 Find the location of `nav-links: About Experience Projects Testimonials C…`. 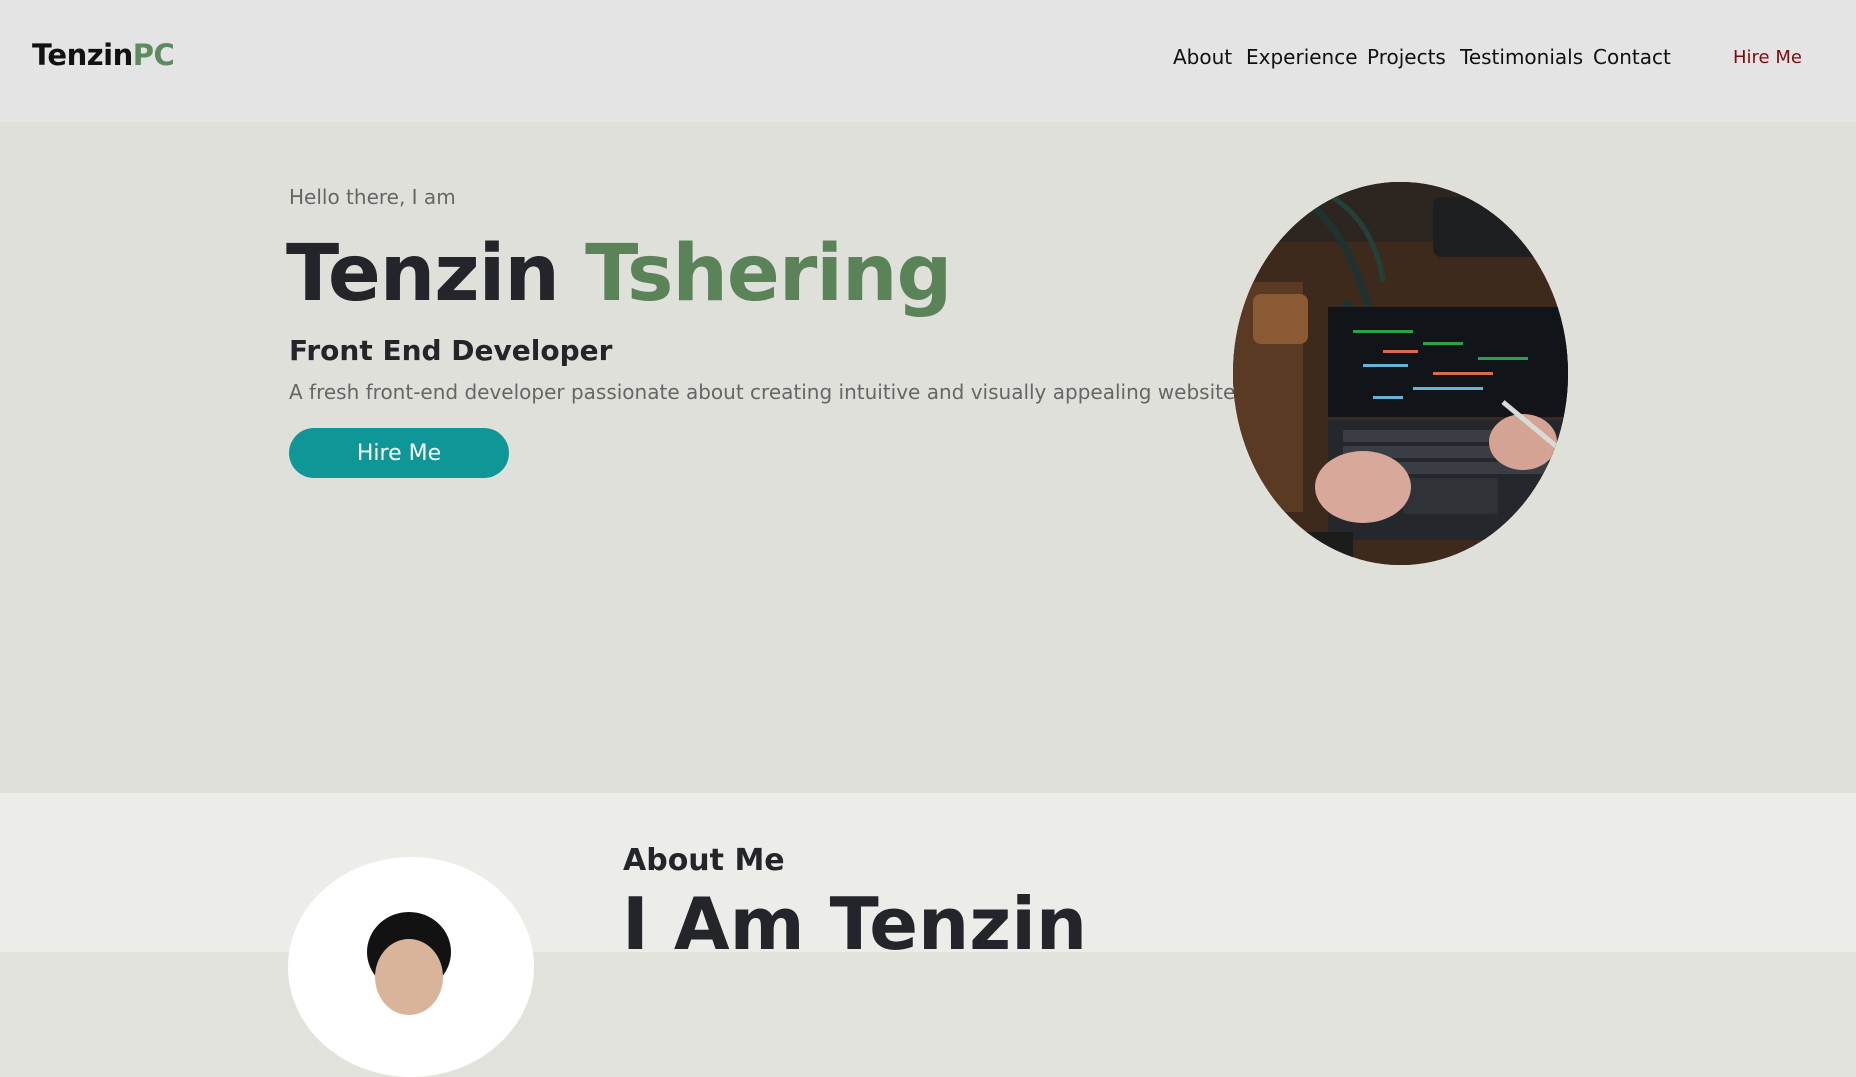

nav-links: About Experience Projects Testimonials C… is located at coordinates (928, 60).